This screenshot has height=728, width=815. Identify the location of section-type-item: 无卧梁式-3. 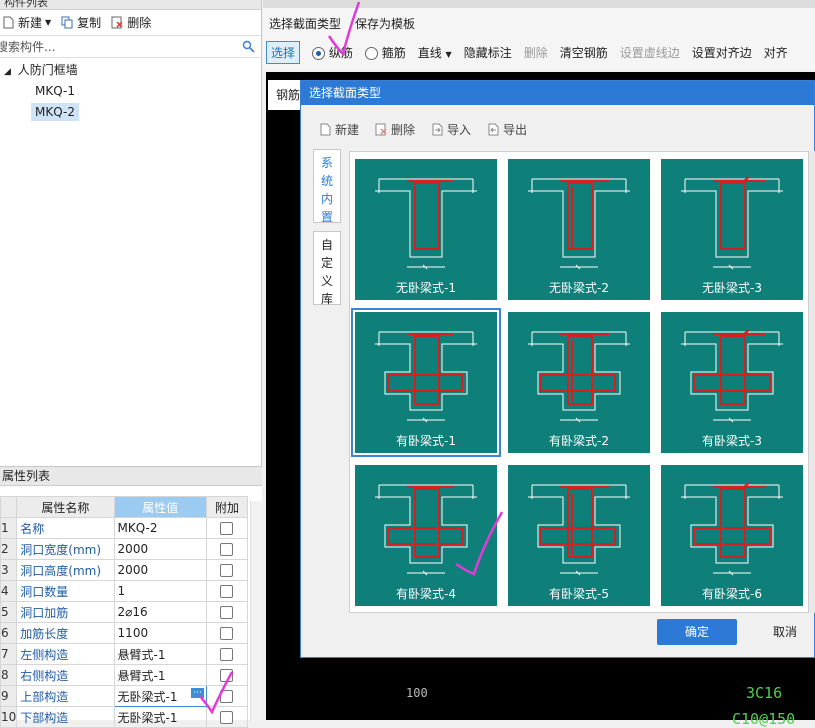
(732, 228).